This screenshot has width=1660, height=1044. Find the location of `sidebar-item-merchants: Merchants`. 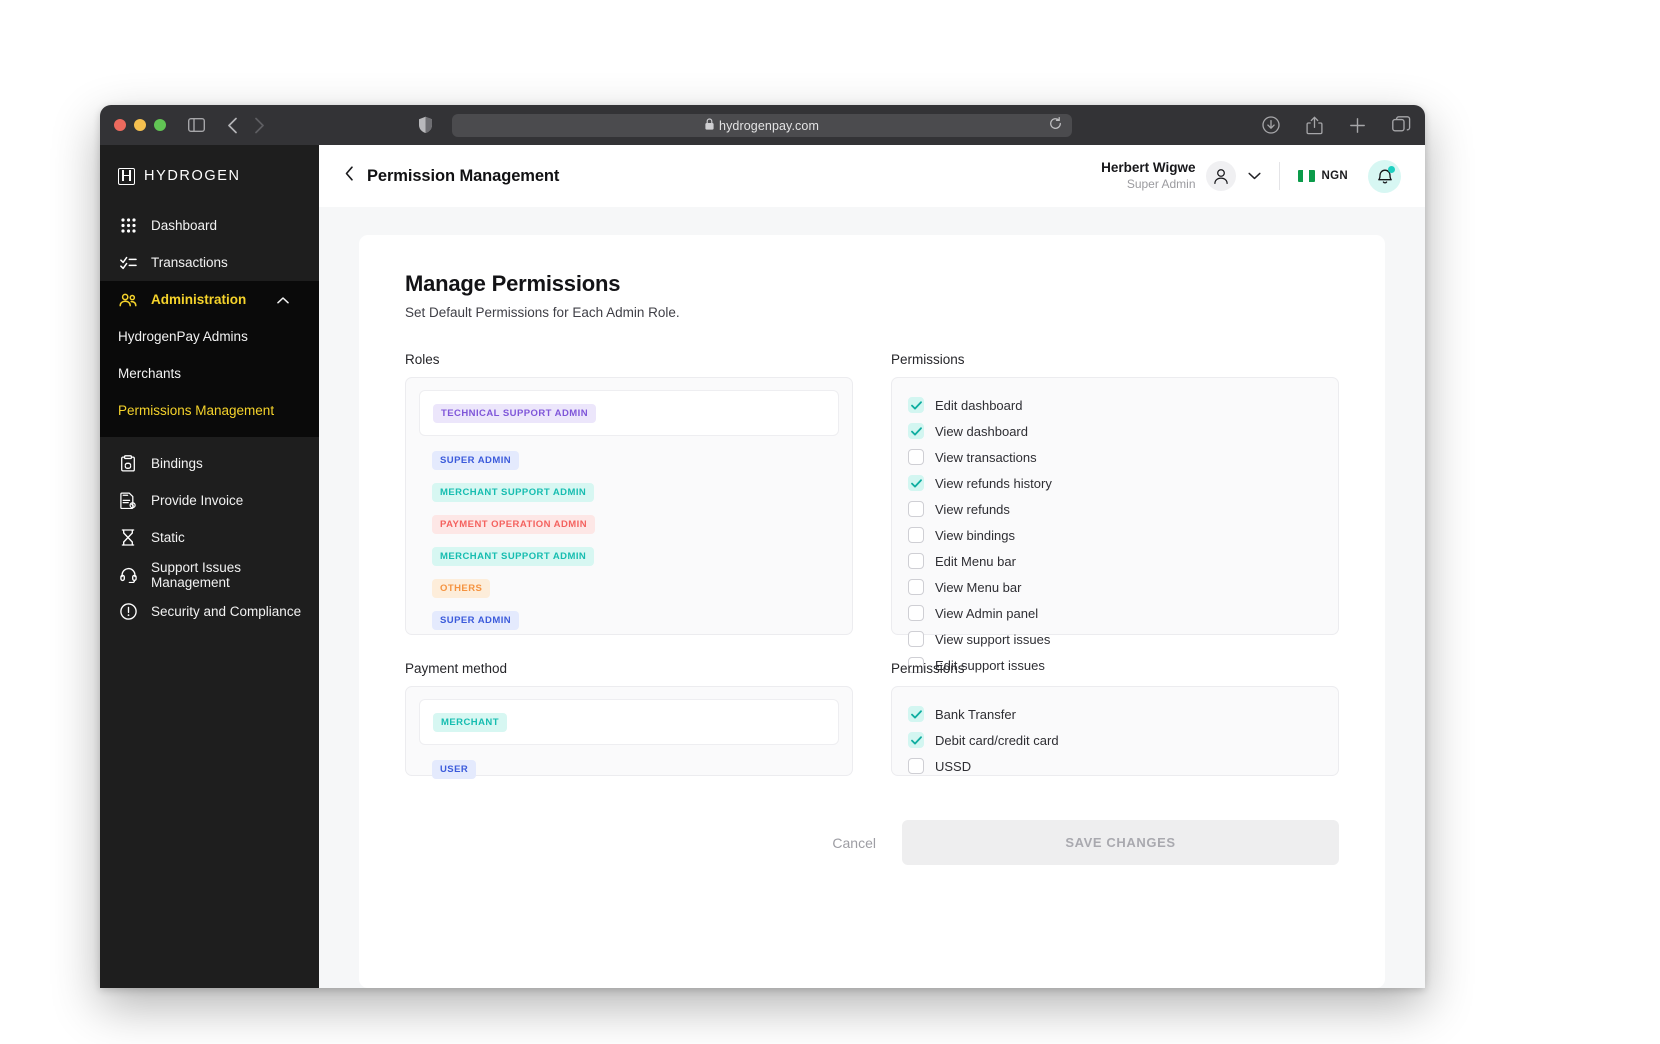

sidebar-item-merchants: Merchants is located at coordinates (209, 373).